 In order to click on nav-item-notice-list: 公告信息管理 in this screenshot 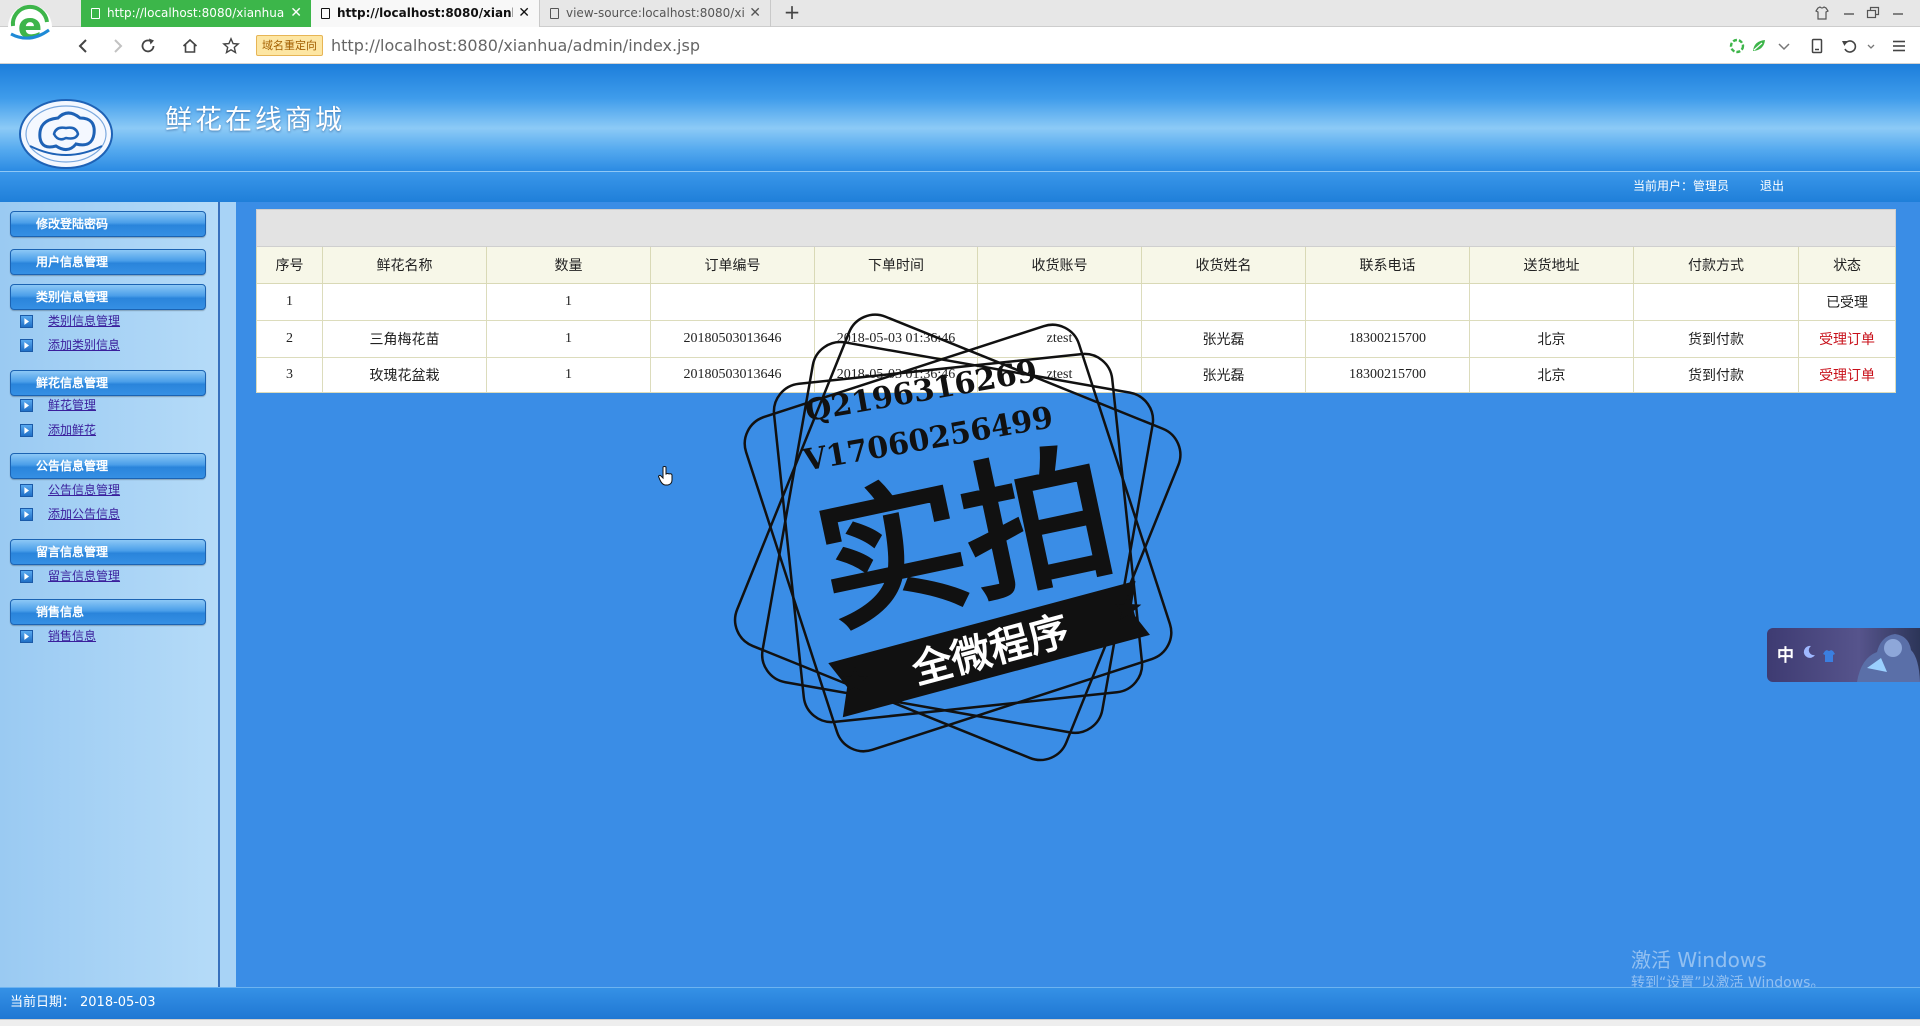, I will do `click(109, 490)`.